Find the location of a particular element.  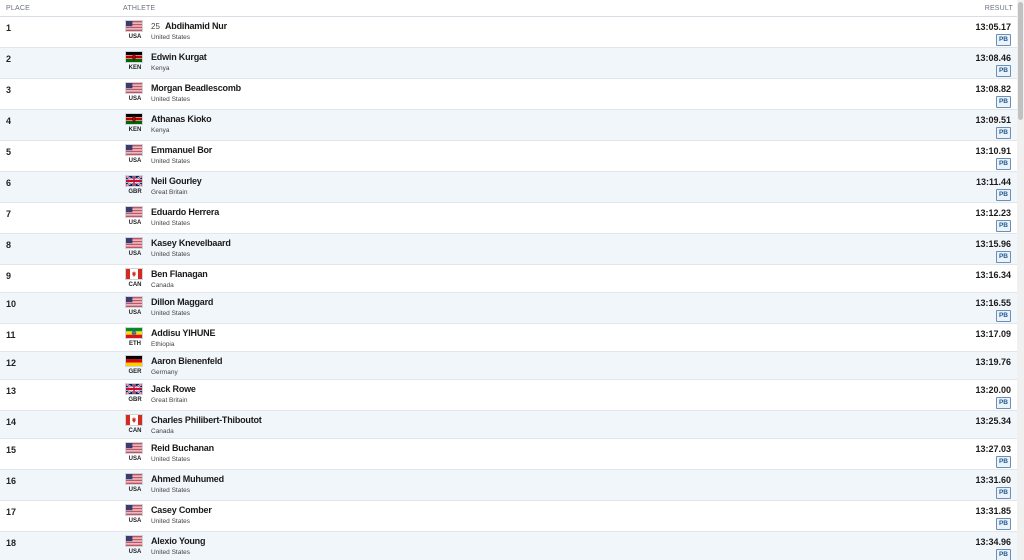

result-time: 13:34.96 is located at coordinates (993, 542).